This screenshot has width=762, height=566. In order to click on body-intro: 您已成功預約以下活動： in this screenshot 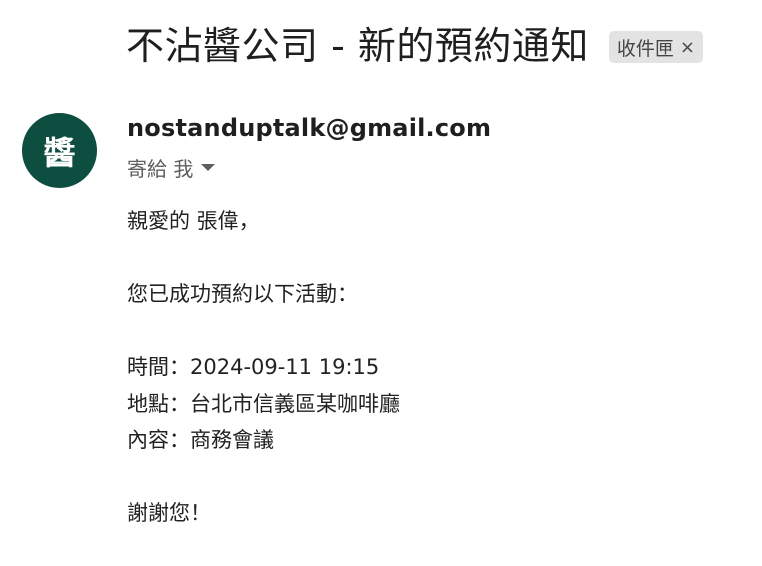, I will do `click(242, 294)`.